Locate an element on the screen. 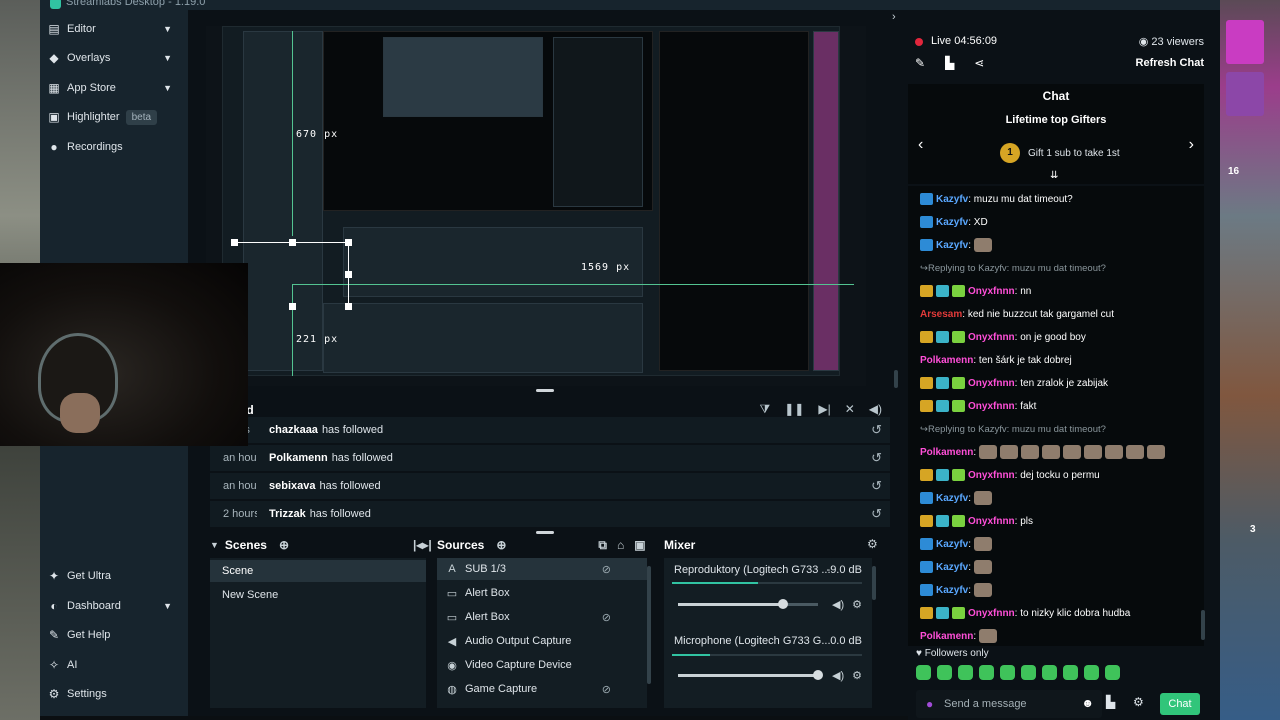 The height and width of the screenshot is (720, 1280). source-folder-icon: ⧉ is located at coordinates (602, 545).